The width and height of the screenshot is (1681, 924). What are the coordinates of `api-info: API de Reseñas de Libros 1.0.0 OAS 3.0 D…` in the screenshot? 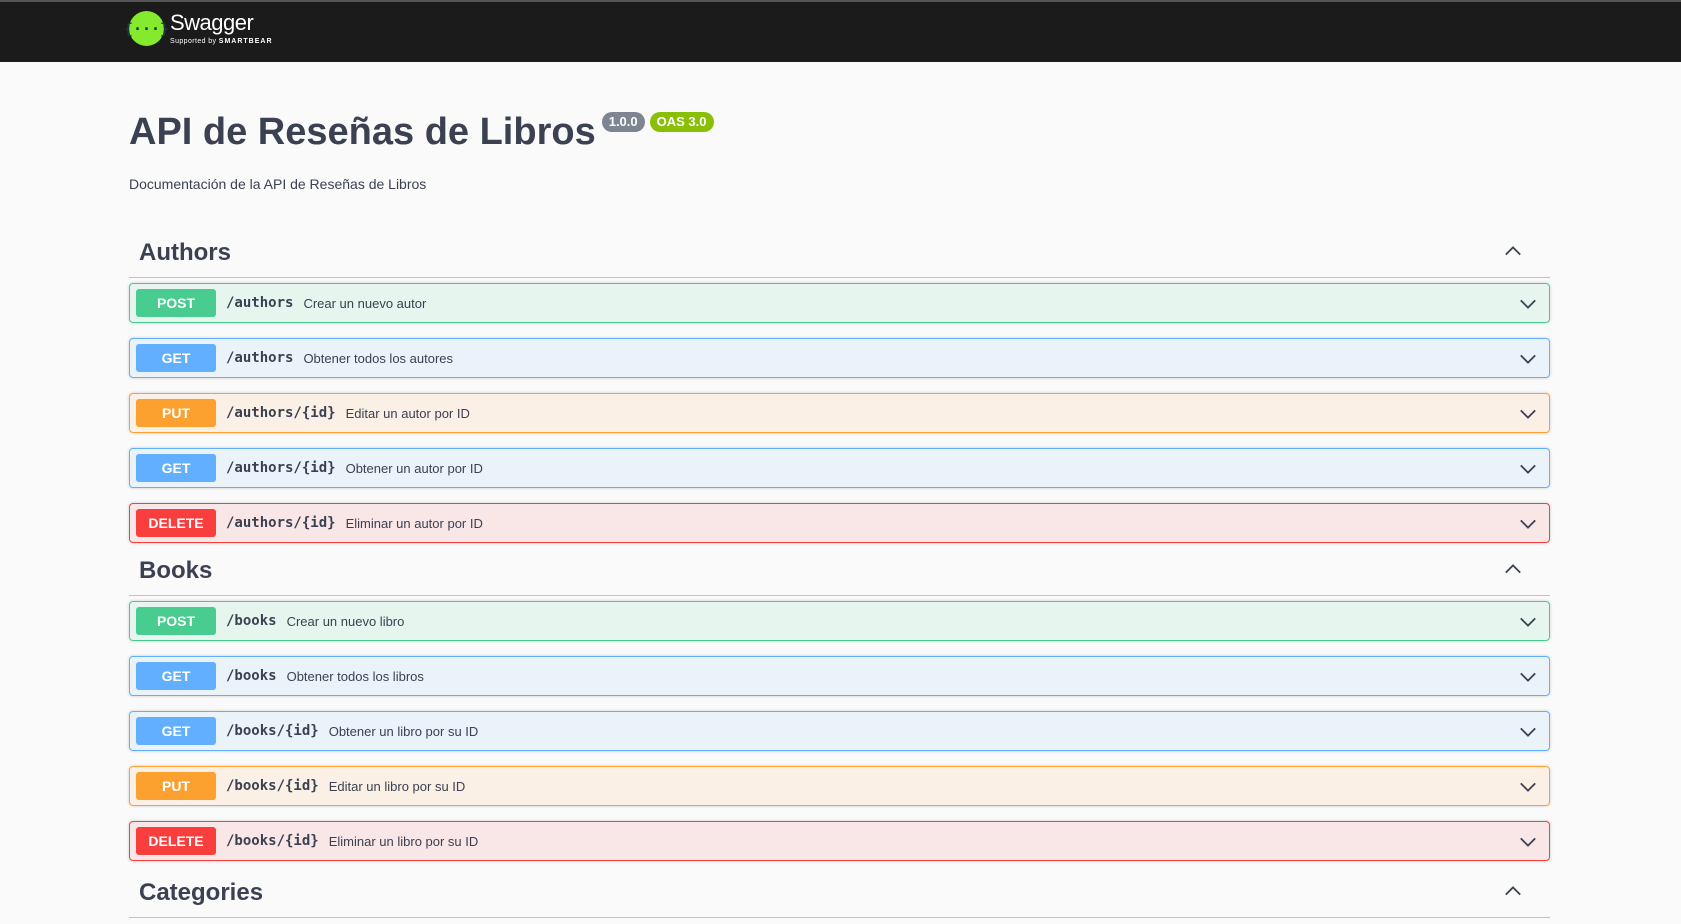 It's located at (839, 150).